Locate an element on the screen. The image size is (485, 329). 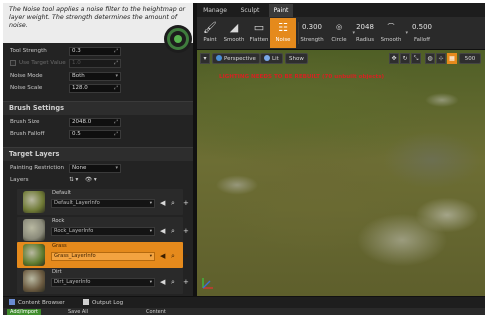
layer-item: Rock Rock_LayerInfo ▾ ◀ ⌕ + is located at coordinates (103, 230).